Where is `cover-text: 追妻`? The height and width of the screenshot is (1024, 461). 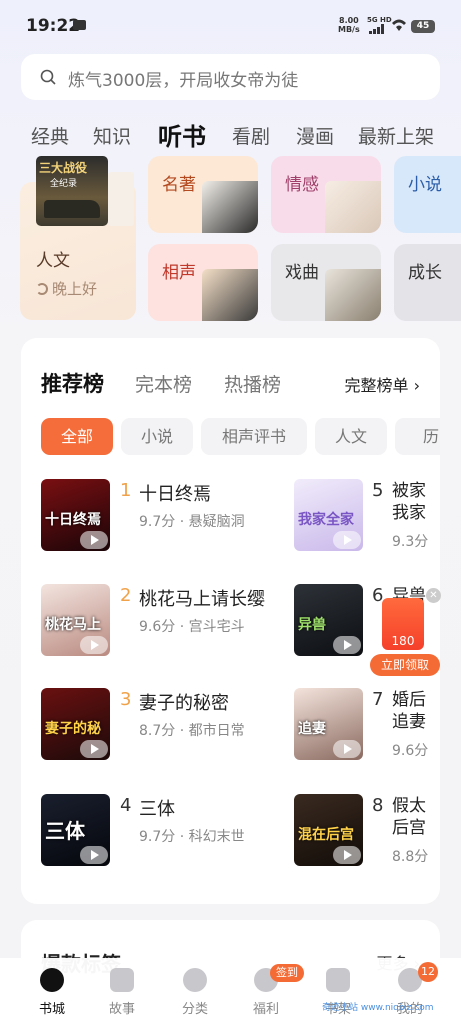 cover-text: 追妻 is located at coordinates (312, 729).